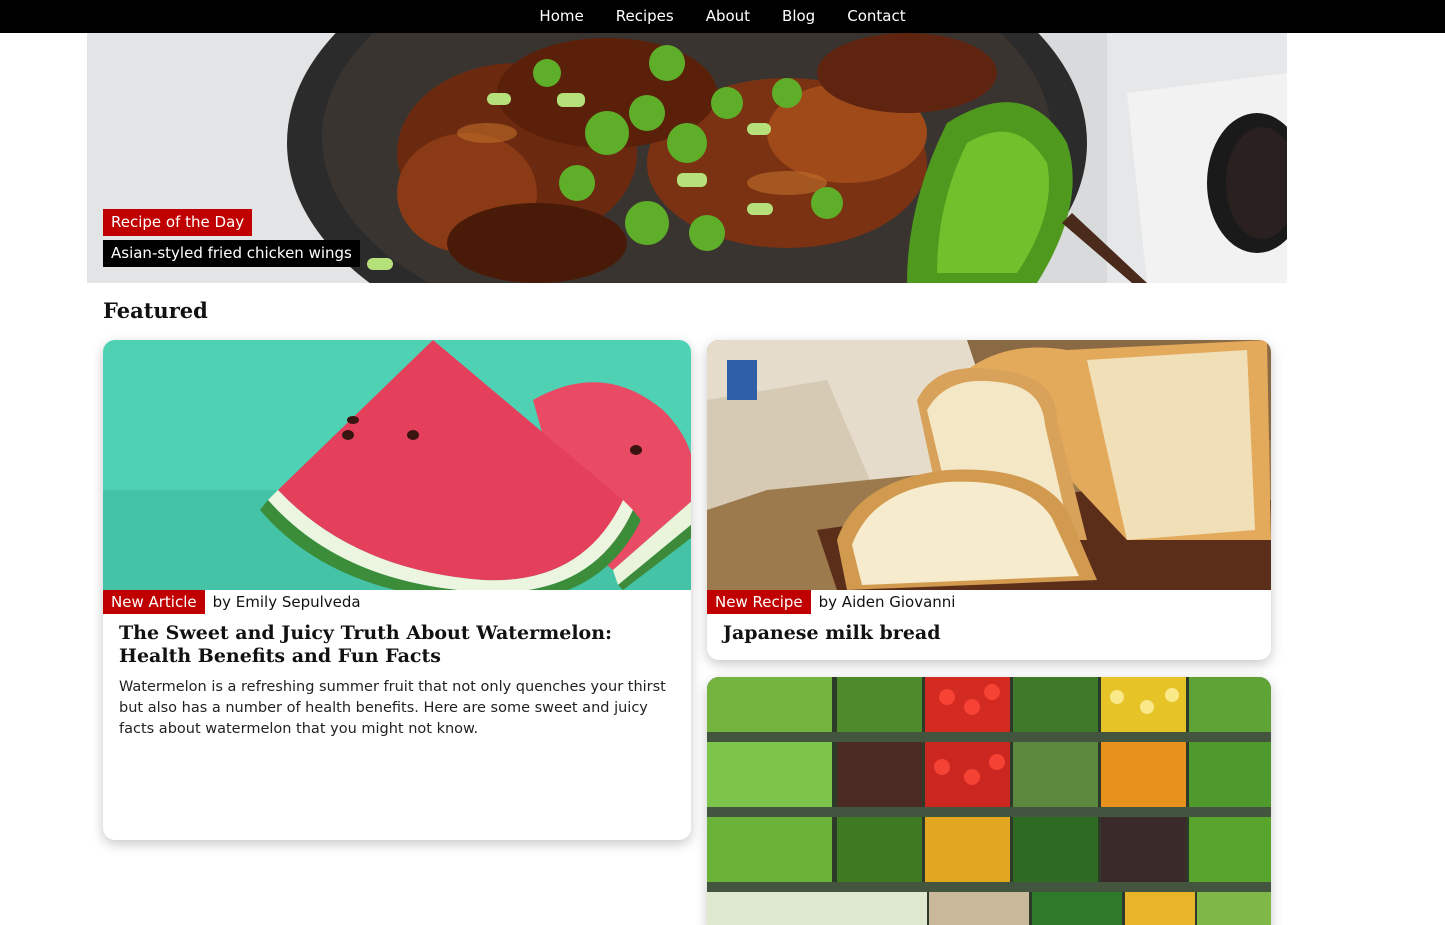 Image resolution: width=1445 pixels, height=925 pixels. I want to click on featured-heading: Featured, so click(155, 310).